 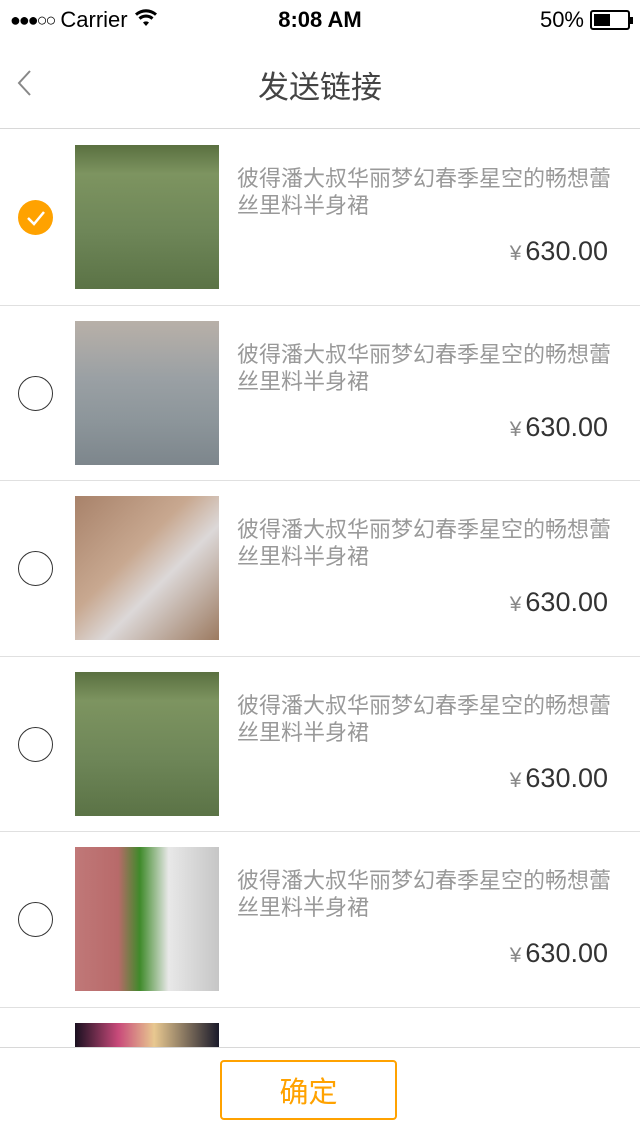 What do you see at coordinates (94, 19) in the screenshot?
I see `carrier: Carrier` at bounding box center [94, 19].